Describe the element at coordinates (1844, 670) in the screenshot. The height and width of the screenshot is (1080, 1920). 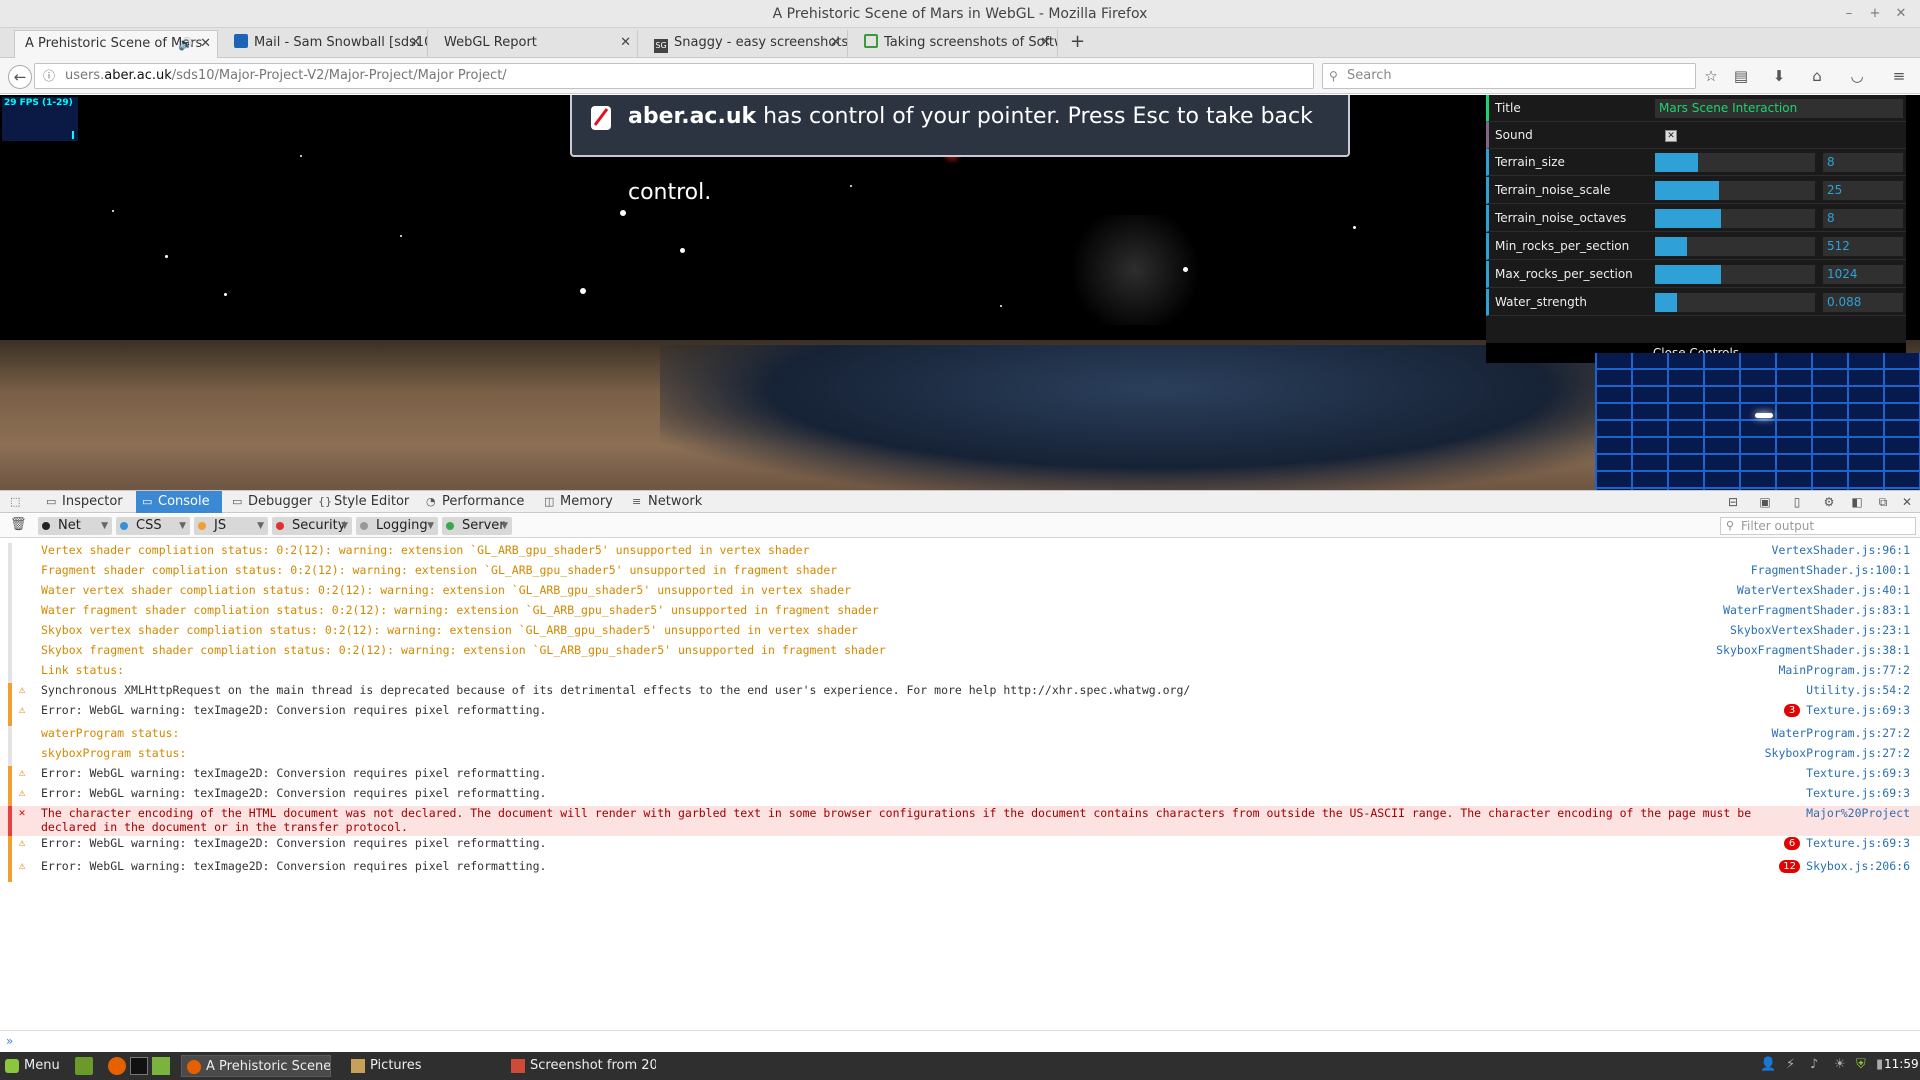
I see `console-source-link: MainProgram.js:77:2` at that location.